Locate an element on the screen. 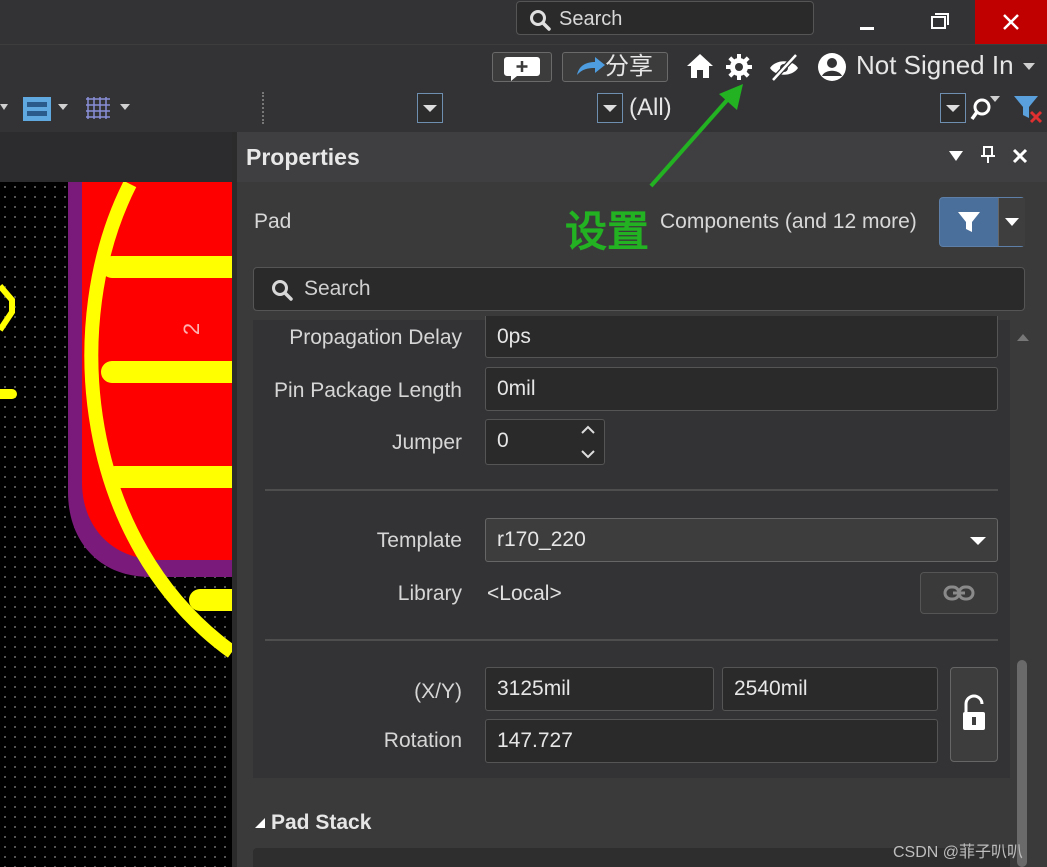  xy-label: (X/Y) is located at coordinates (438, 691).